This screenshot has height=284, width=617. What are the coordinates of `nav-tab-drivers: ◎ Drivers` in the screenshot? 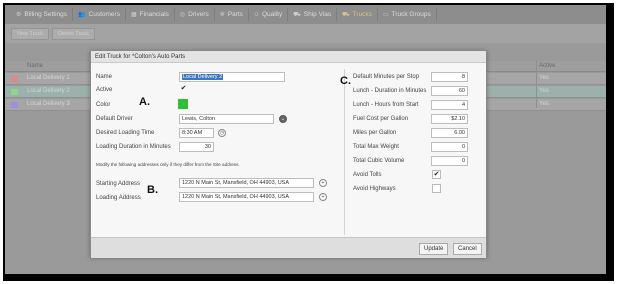 It's located at (195, 14).